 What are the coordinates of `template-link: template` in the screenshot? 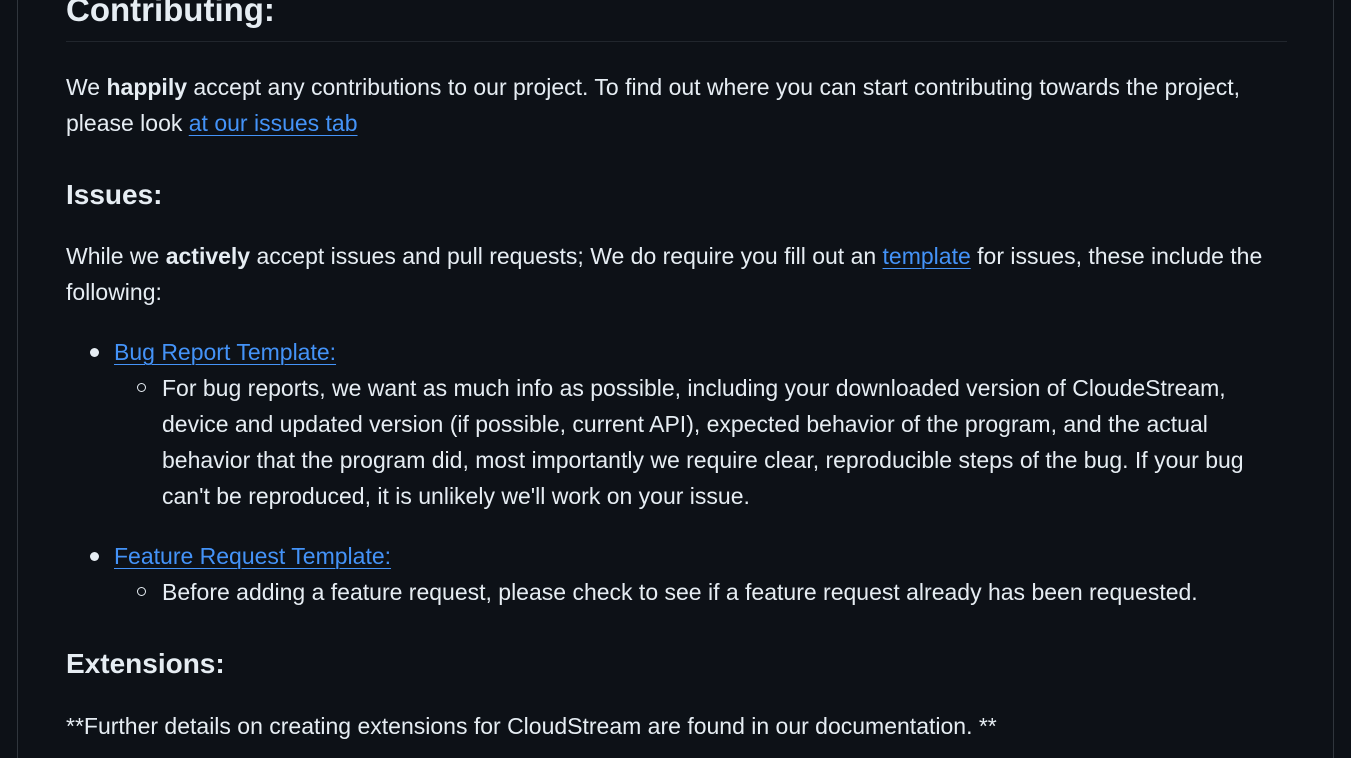 It's located at (927, 256).